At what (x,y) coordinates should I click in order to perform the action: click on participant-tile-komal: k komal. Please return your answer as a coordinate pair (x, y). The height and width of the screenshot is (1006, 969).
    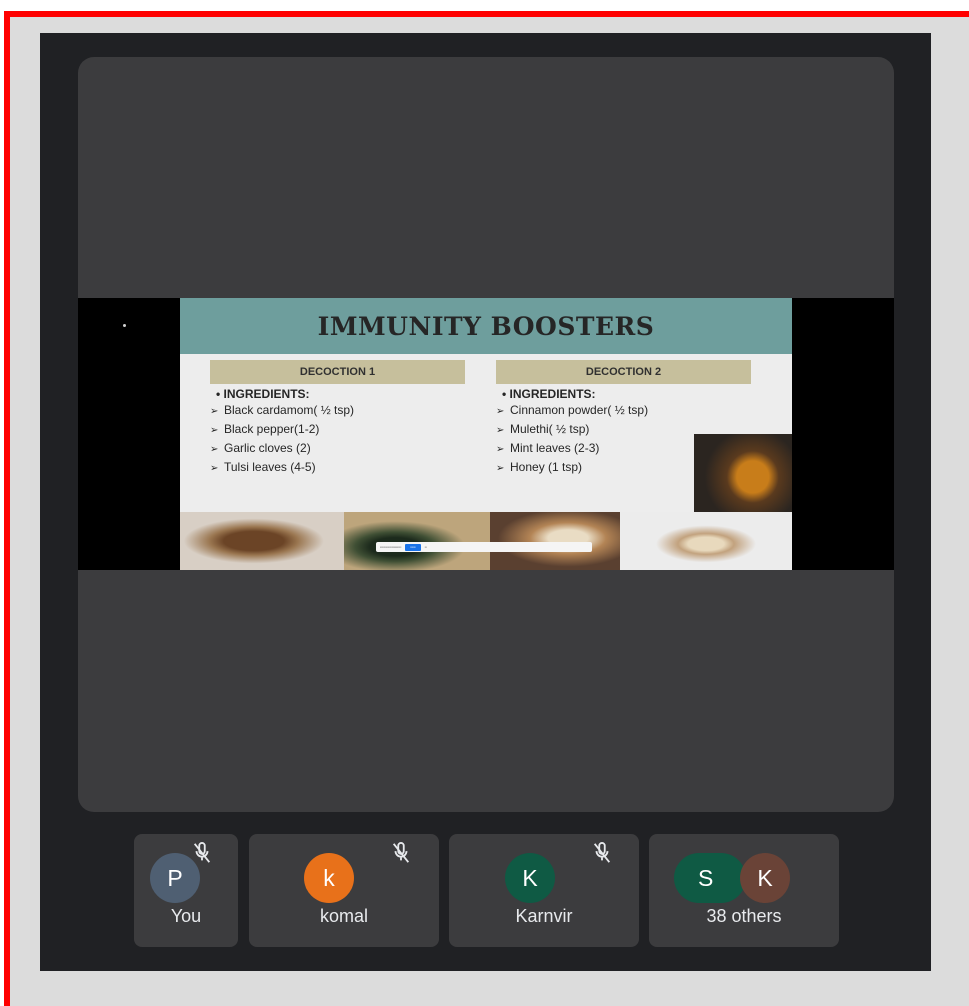
    Looking at the image, I should click on (344, 890).